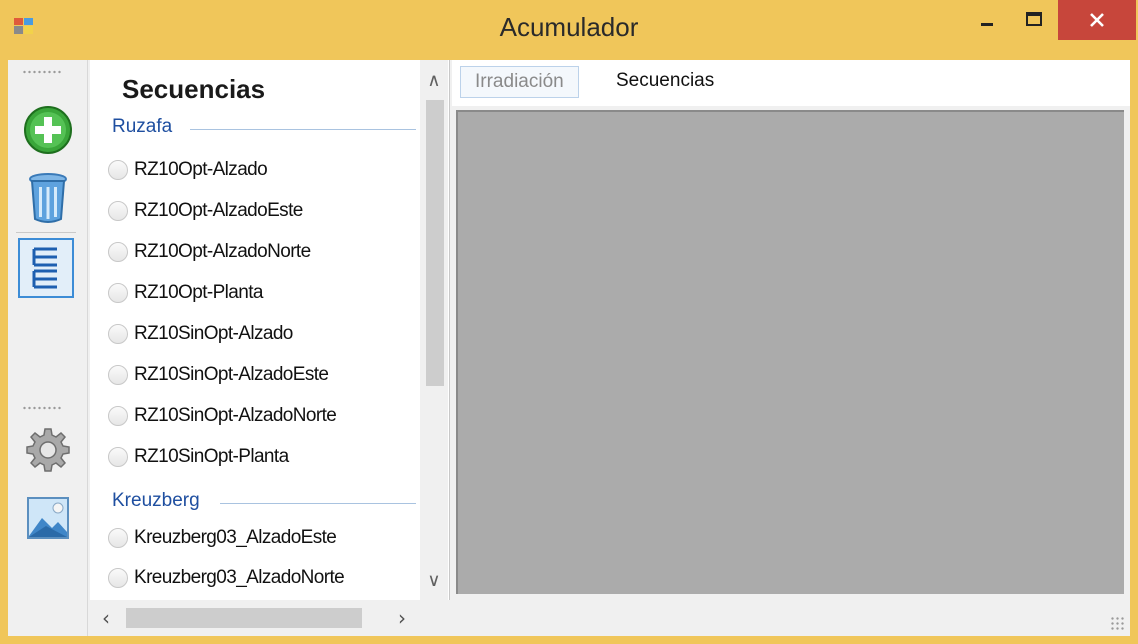 The image size is (1138, 644). I want to click on radio-item: RZ10SinOpt-Planta, so click(198, 457).